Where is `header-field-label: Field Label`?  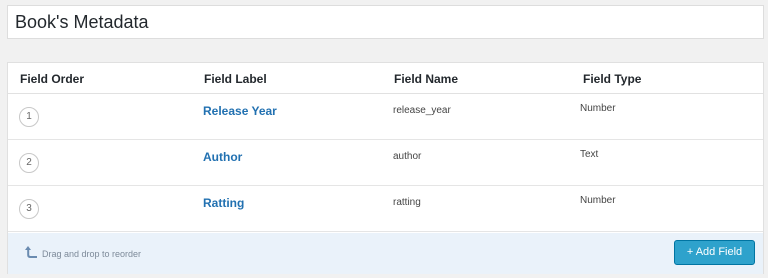 header-field-label: Field Label is located at coordinates (235, 79).